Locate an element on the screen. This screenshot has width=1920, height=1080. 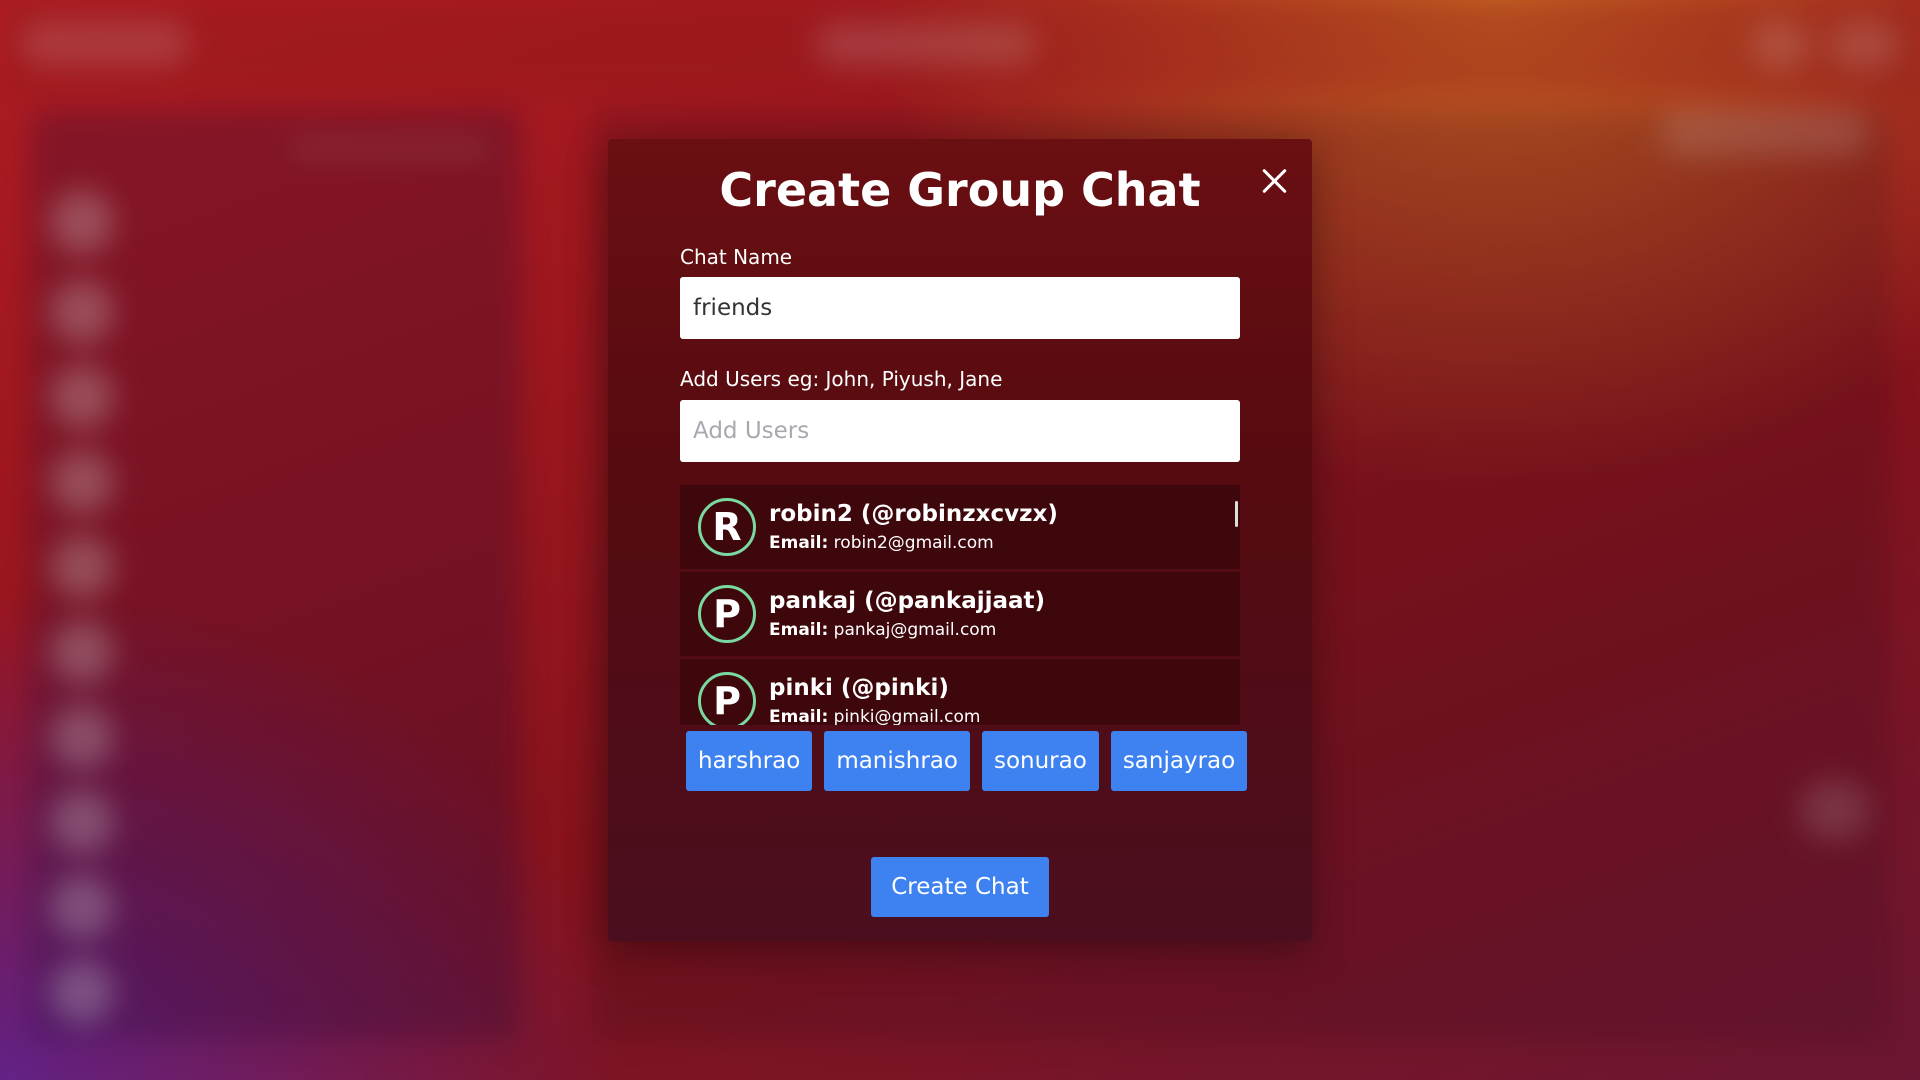
user-result-email: pankaj@gmail.com is located at coordinates (915, 630).